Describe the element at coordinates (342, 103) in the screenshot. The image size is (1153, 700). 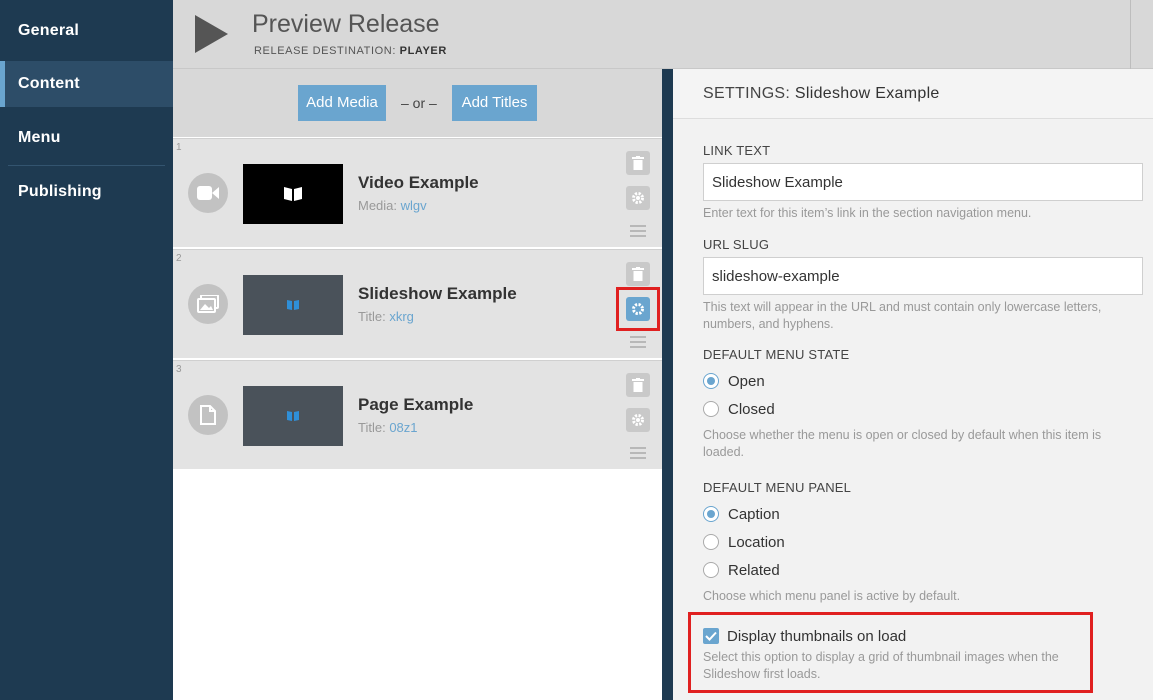
I see `add-media-button: Add Media` at that location.